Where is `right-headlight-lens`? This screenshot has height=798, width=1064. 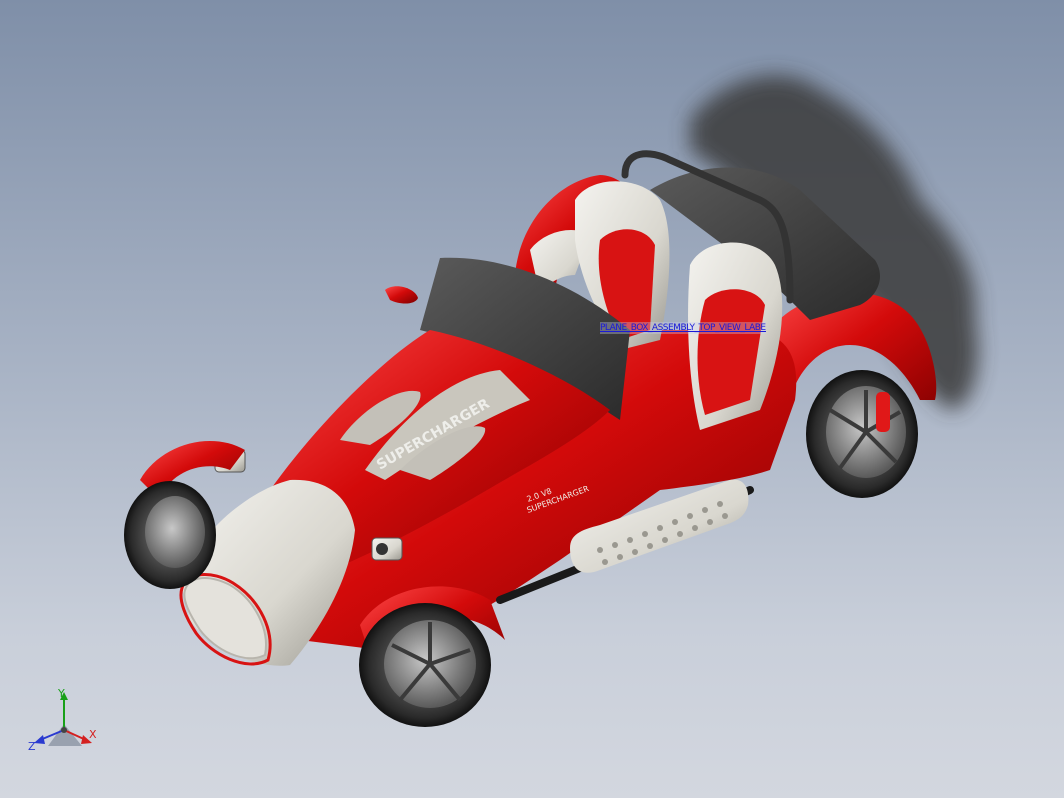 right-headlight-lens is located at coordinates (382, 549).